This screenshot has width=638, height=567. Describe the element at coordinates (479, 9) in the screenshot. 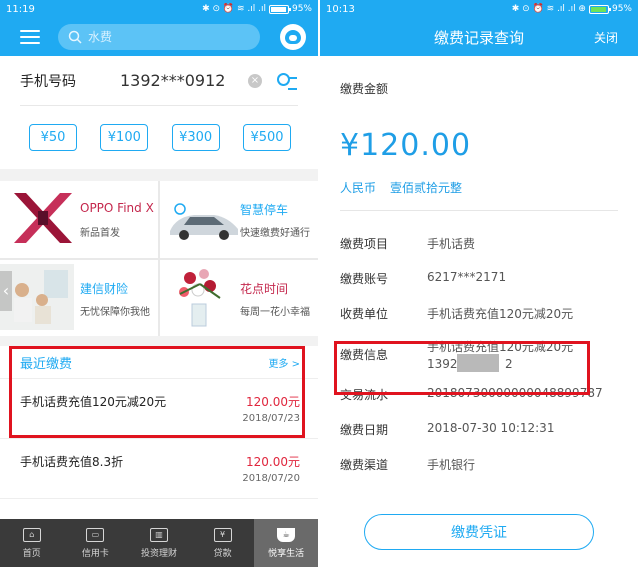

I see `status-bar: 10:13 ✱ ⊙ ⏰ ≋ .ıl .ıl ⊕ 95%` at that location.